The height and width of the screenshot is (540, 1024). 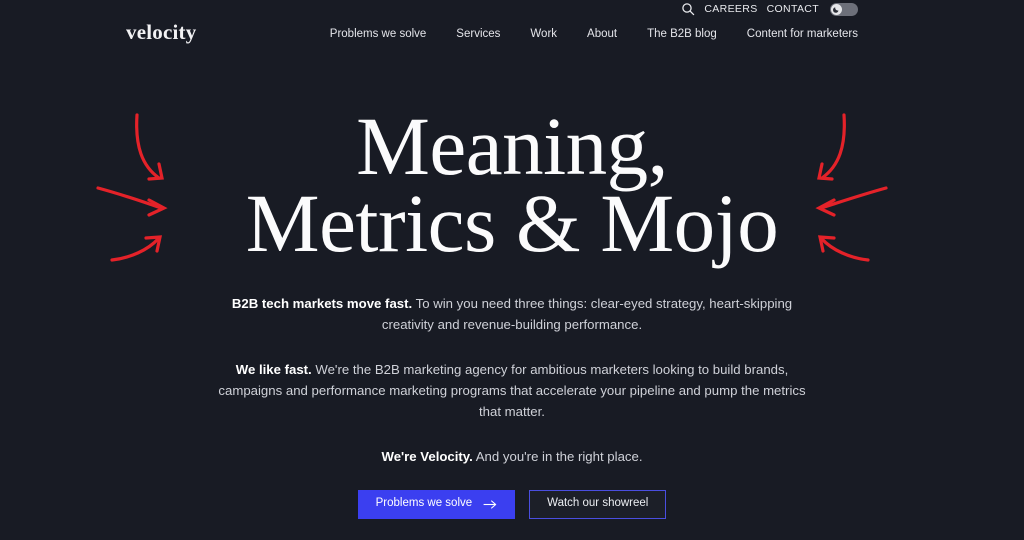 What do you see at coordinates (512, 223) in the screenshot?
I see `hero-title-line-2: Metrics & Mojo` at bounding box center [512, 223].